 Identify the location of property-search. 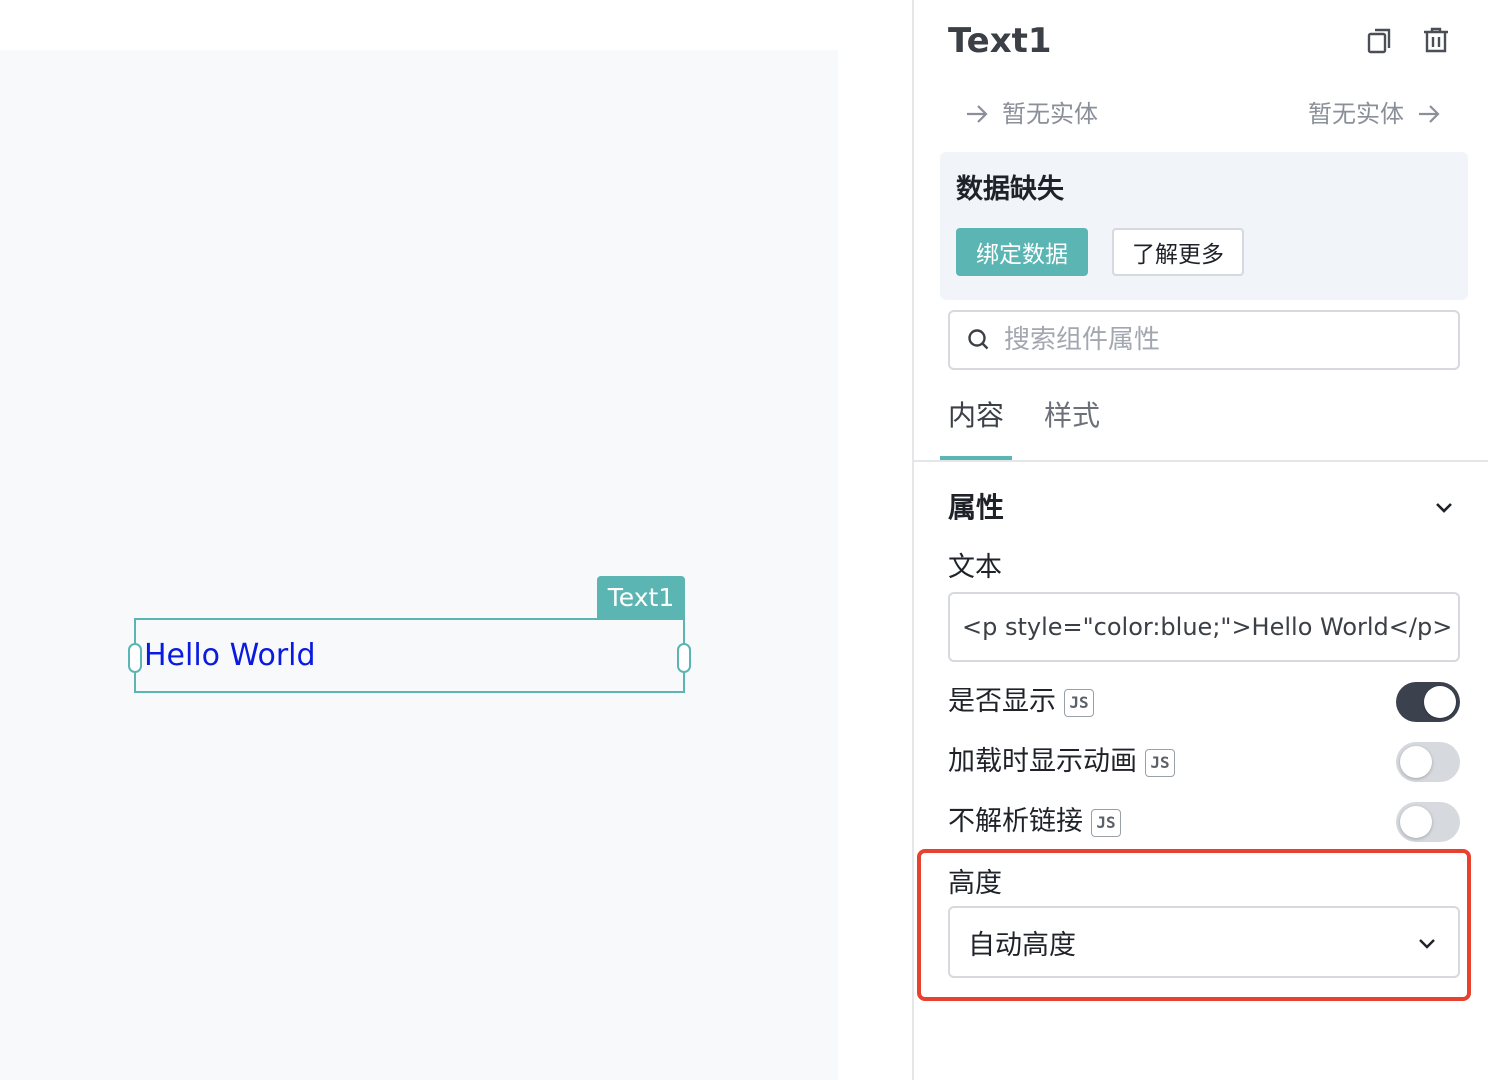
(1204, 340).